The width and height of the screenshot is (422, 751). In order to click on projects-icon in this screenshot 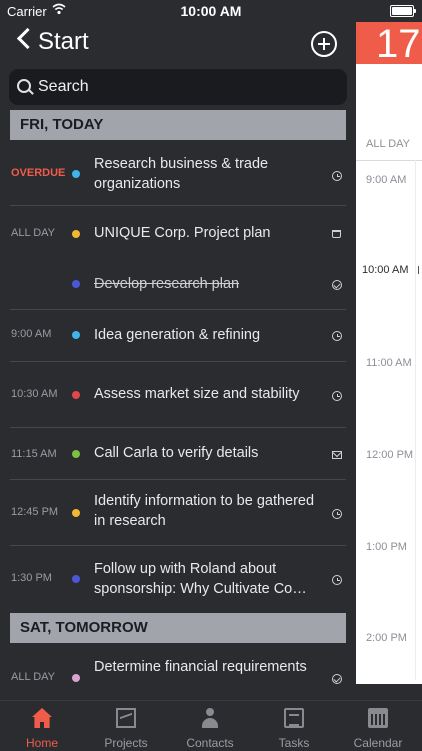, I will do `click(126, 718)`.